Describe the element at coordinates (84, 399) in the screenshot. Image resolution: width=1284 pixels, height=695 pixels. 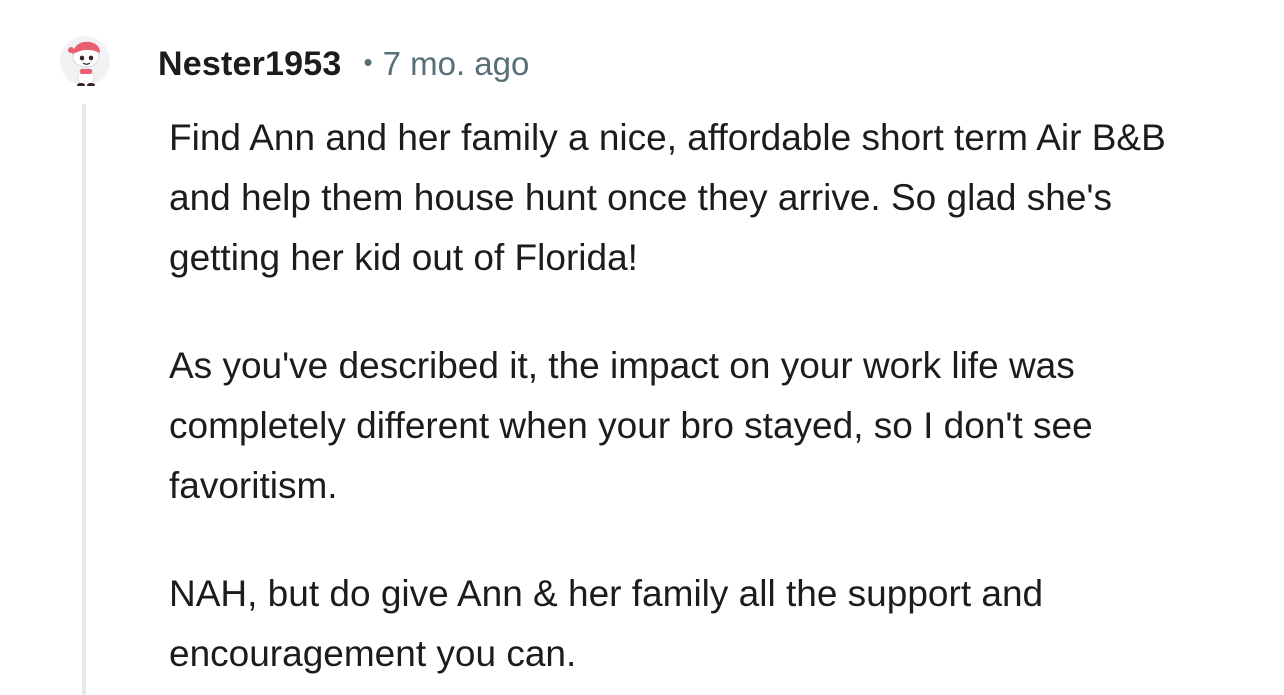
I see `thread-collapse-line` at that location.